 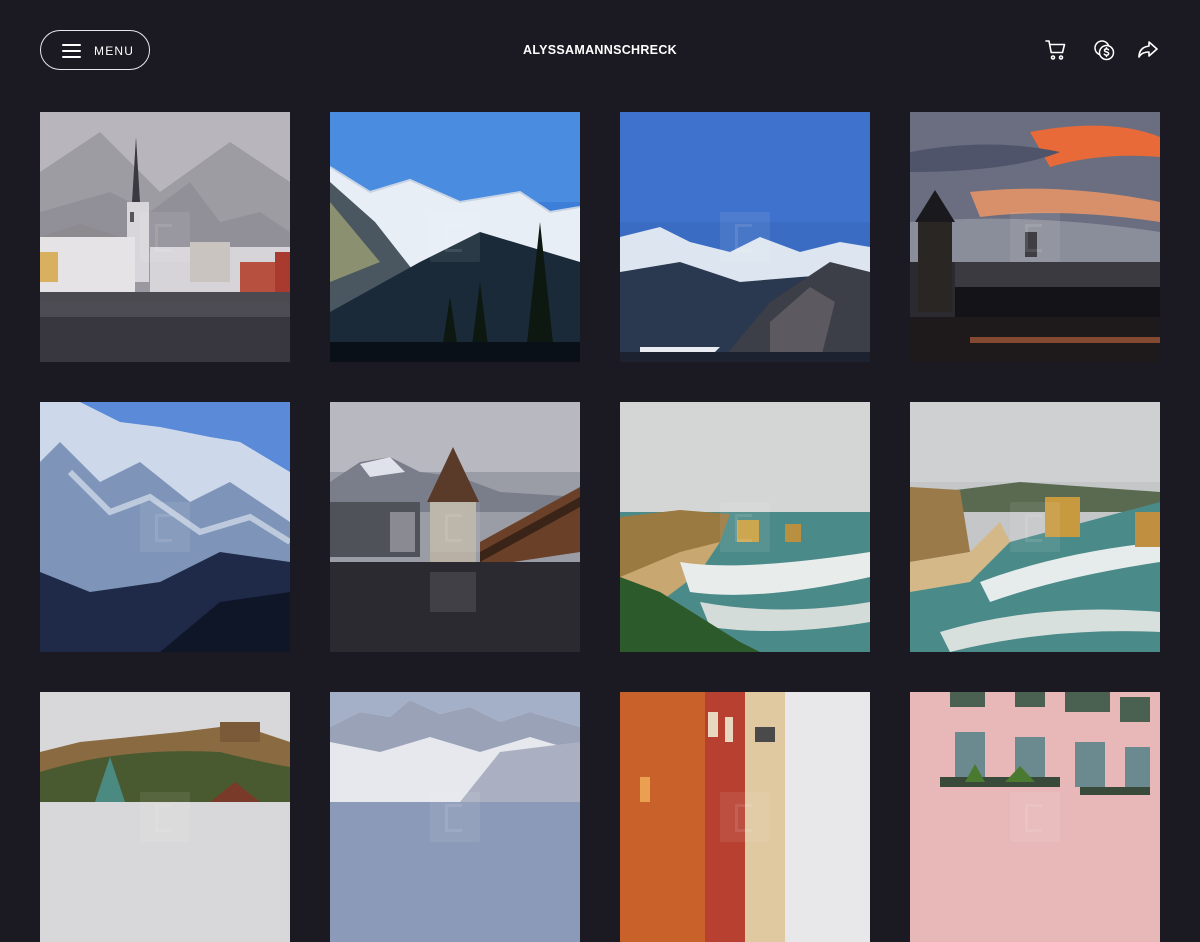 I want to click on site-title: ALYSSAMANNSCHRECK, so click(x=600, y=50).